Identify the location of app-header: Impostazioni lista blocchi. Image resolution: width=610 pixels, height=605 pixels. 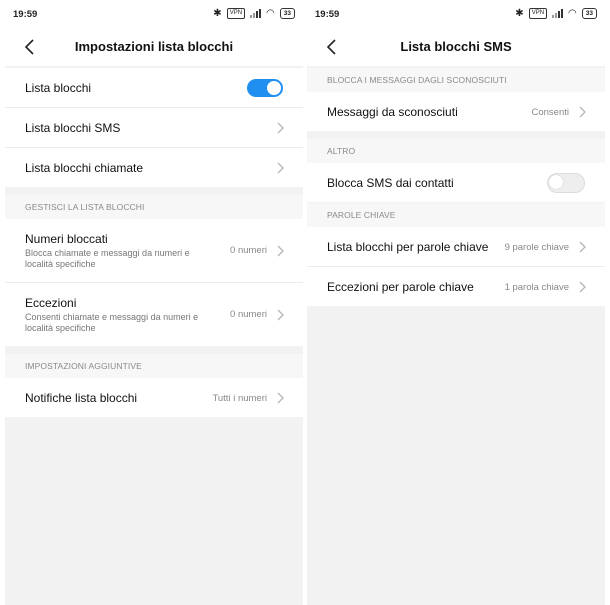
(154, 48).